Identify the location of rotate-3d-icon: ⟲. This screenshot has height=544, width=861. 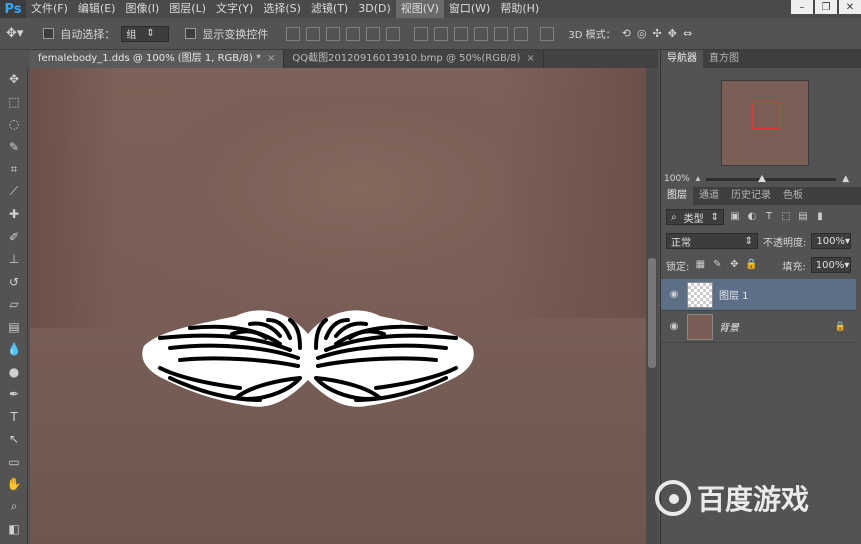
(626, 33).